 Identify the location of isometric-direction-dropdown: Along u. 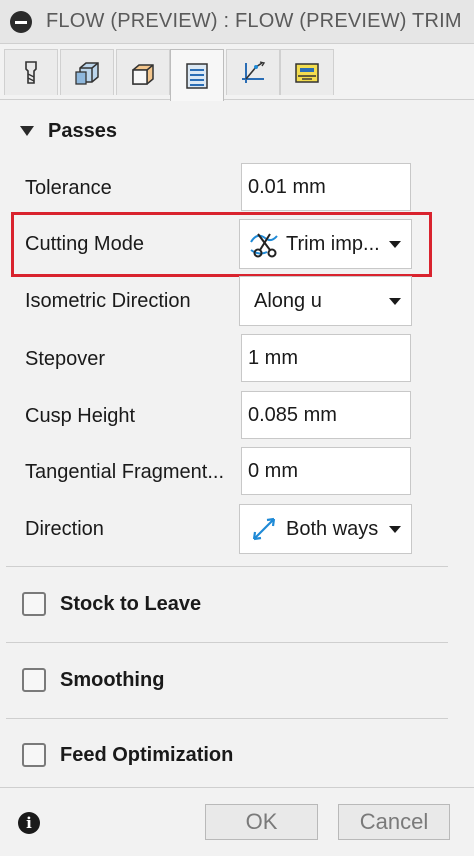
(325, 301).